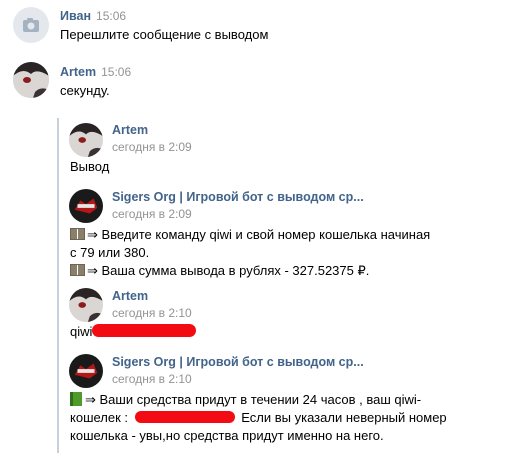 This screenshot has height=468, width=507. What do you see at coordinates (110, 252) in the screenshot?
I see `forwarded-text: с 79 или 380.` at bounding box center [110, 252].